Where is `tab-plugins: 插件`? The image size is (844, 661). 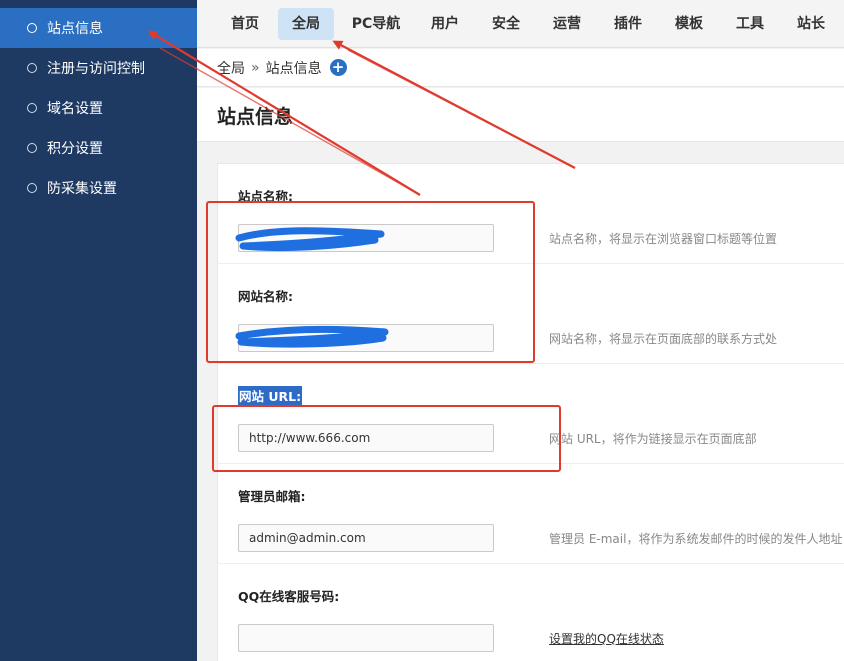
tab-plugins: 插件 is located at coordinates (628, 24).